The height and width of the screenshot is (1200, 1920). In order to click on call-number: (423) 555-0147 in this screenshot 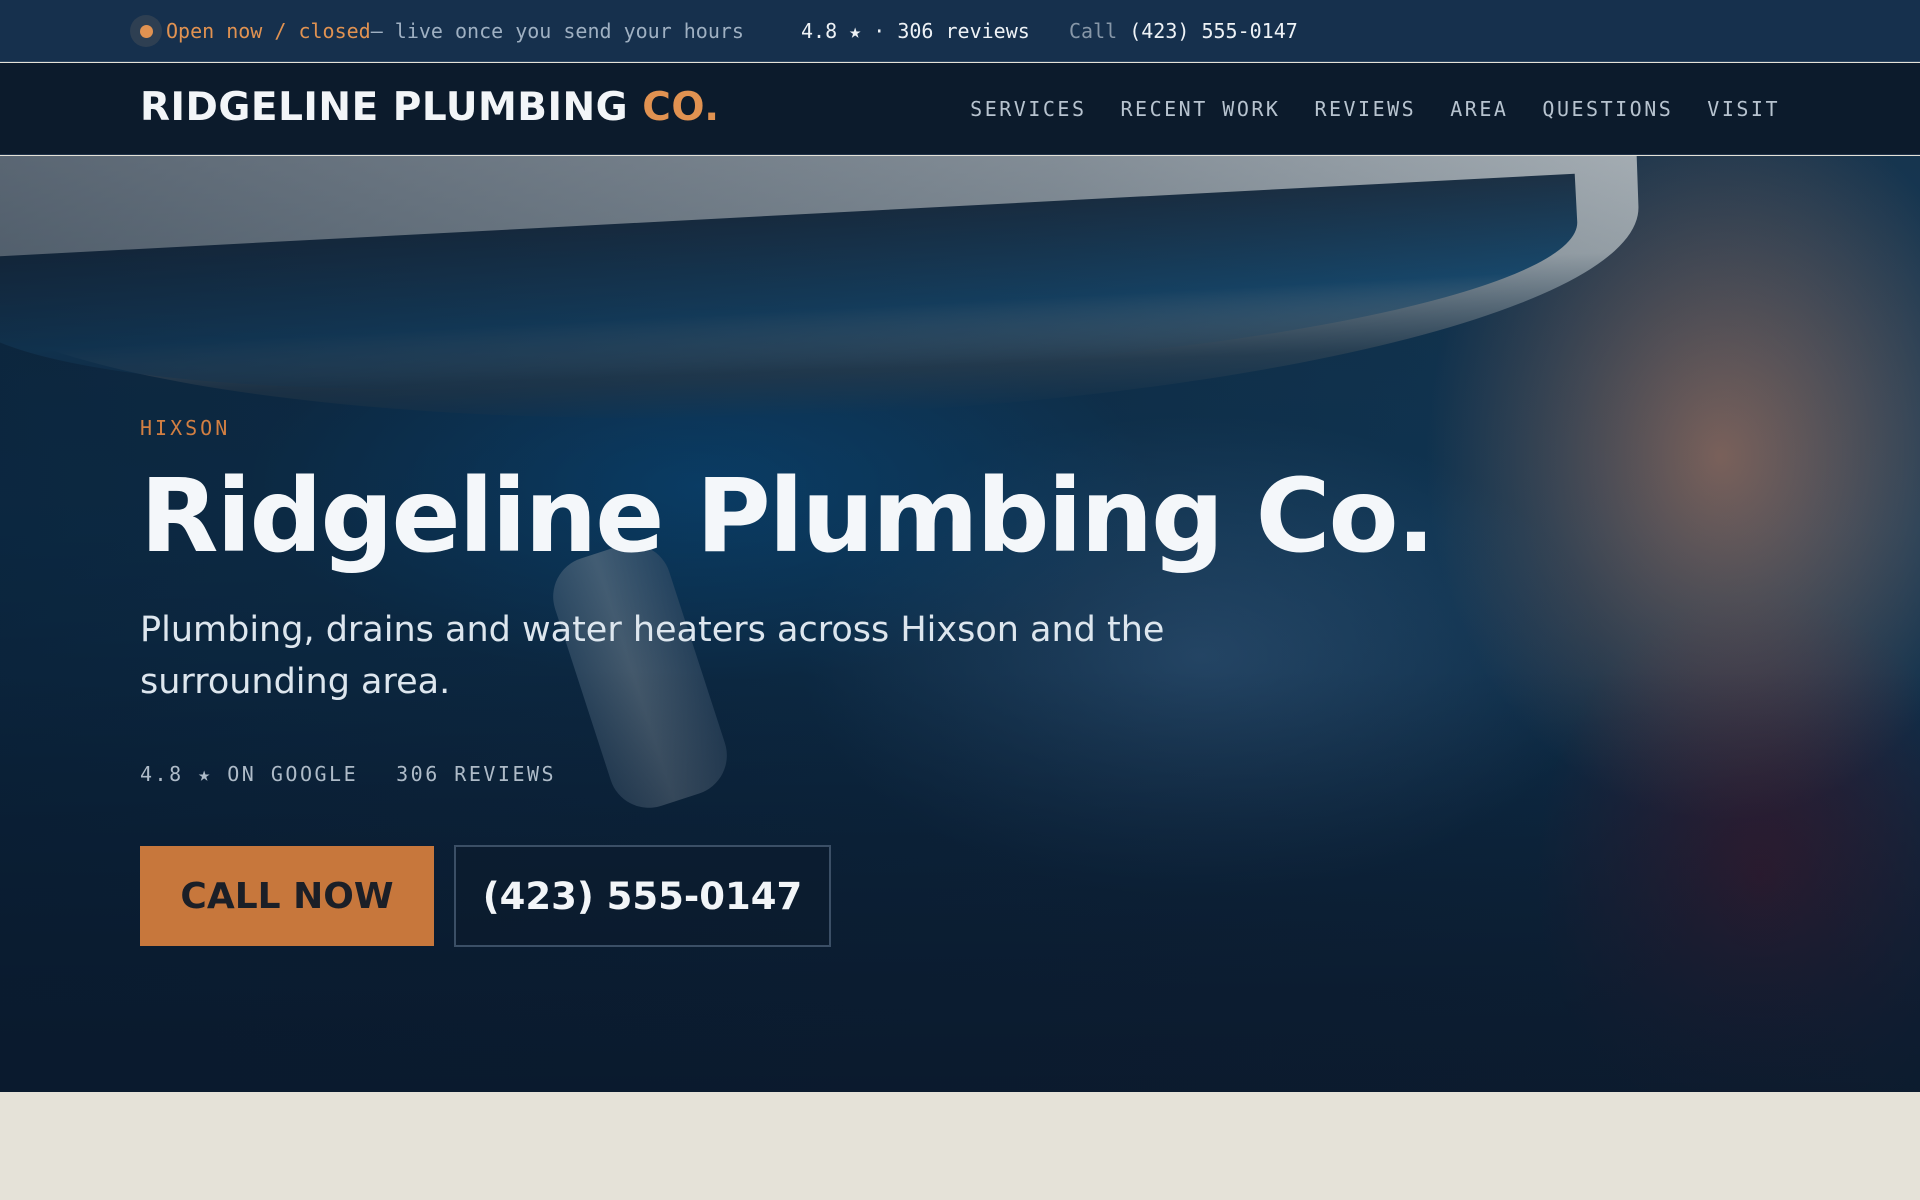, I will do `click(1213, 31)`.